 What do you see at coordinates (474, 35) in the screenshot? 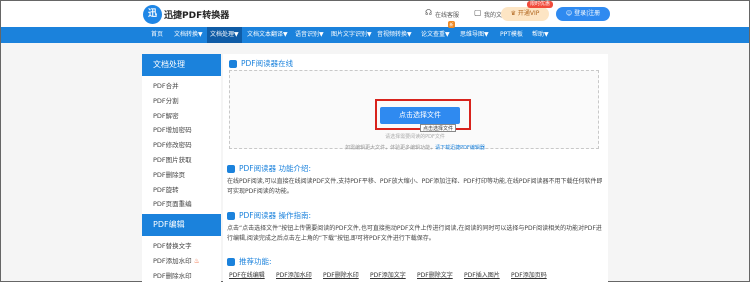
I see `nav-mindmap: 思维导图▼` at bounding box center [474, 35].